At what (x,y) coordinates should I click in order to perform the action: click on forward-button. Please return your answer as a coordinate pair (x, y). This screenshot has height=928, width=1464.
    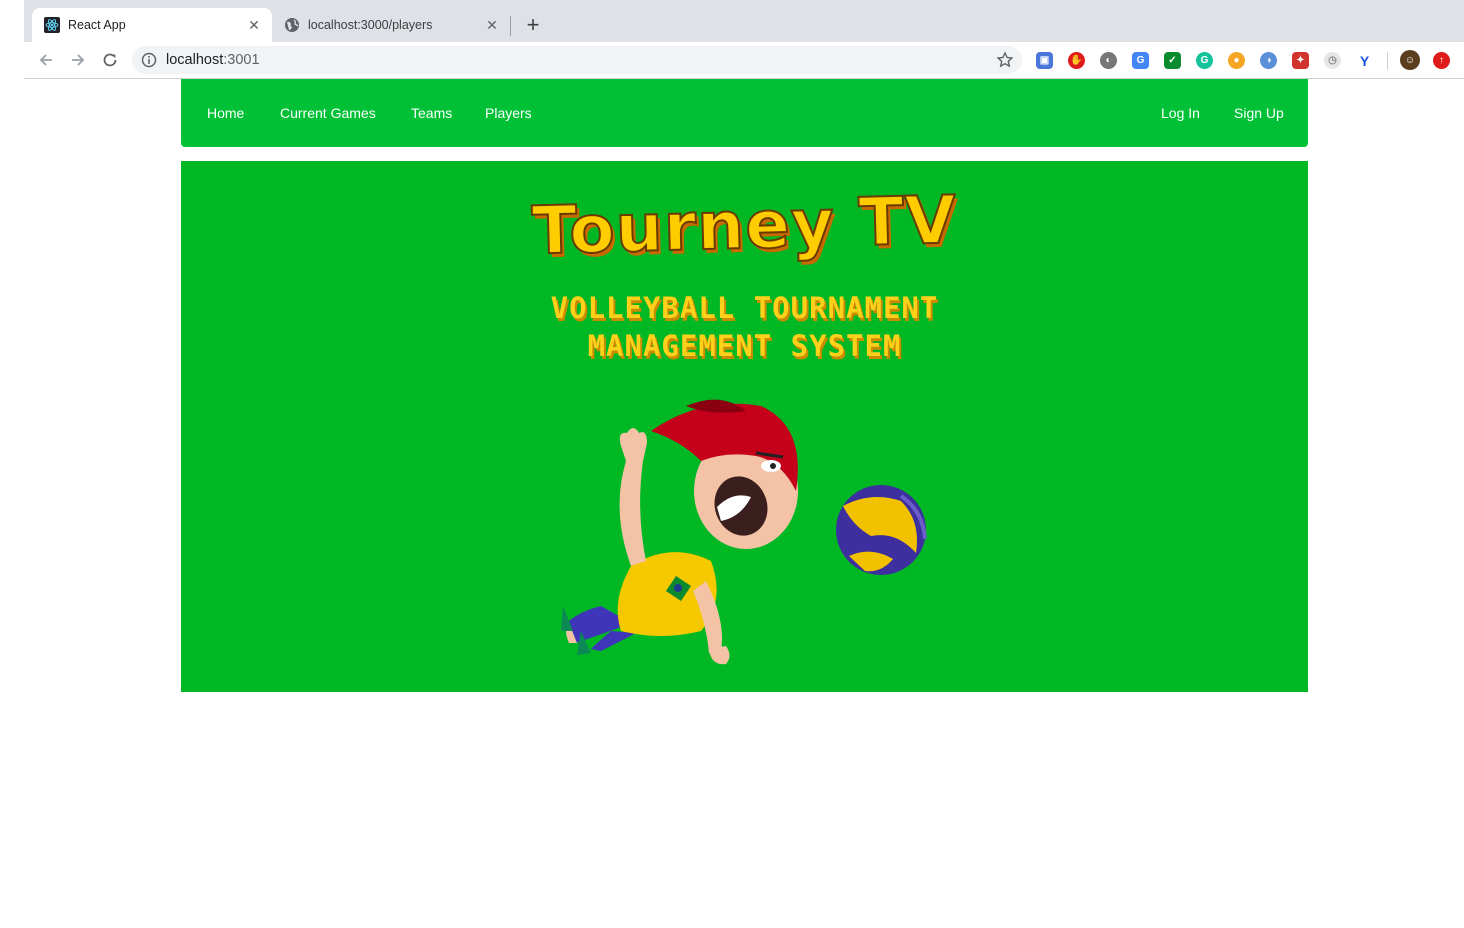
    Looking at the image, I should click on (78, 60).